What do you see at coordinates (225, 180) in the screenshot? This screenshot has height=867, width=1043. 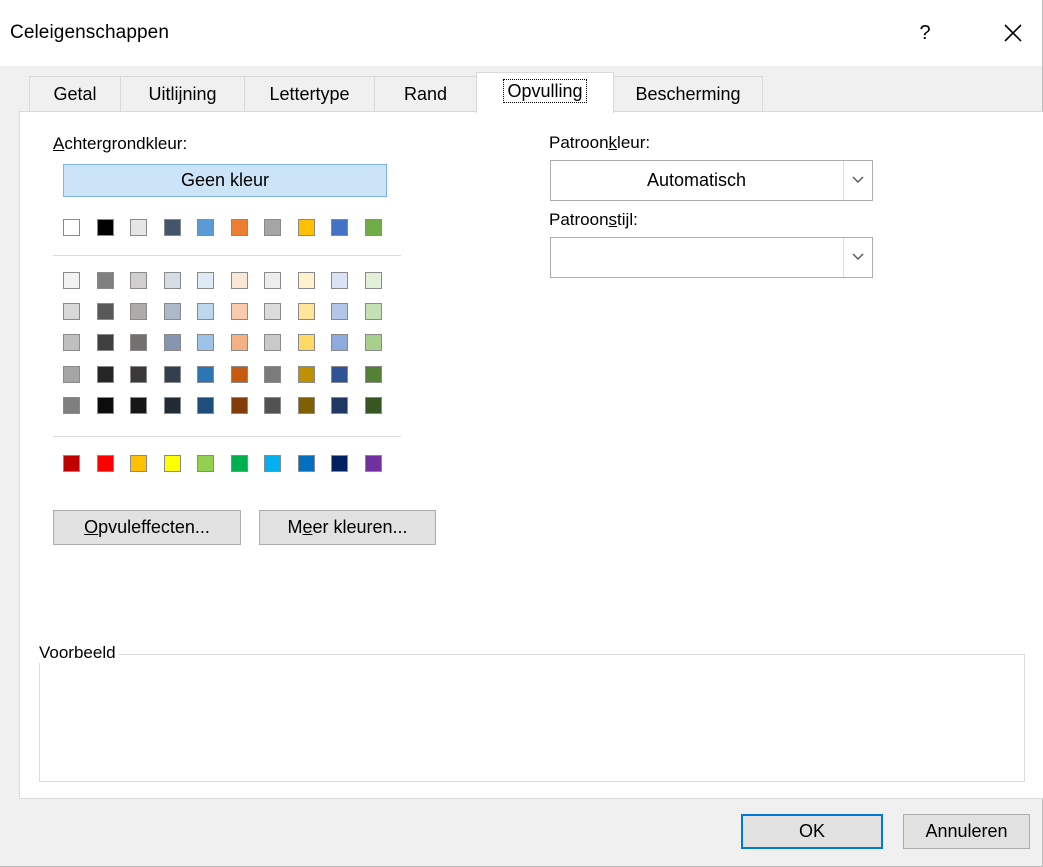 I see `no-color-button: Geen kleur` at bounding box center [225, 180].